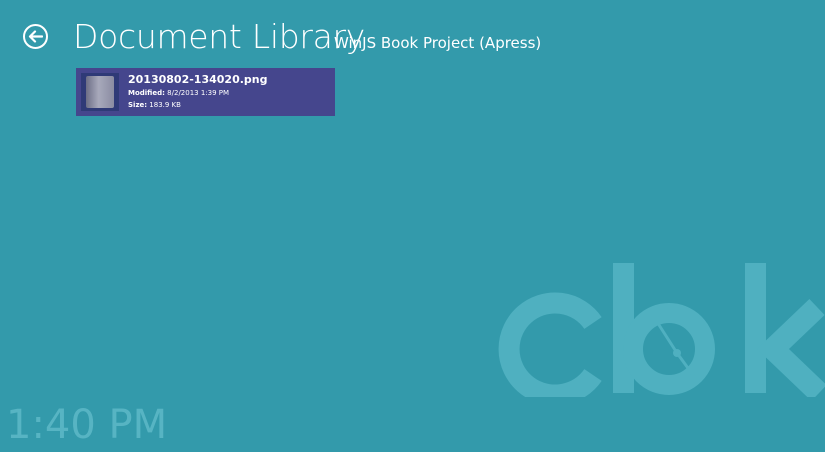 This screenshot has width=825, height=452. Describe the element at coordinates (219, 36) in the screenshot. I see `page-title: Document Library` at that location.